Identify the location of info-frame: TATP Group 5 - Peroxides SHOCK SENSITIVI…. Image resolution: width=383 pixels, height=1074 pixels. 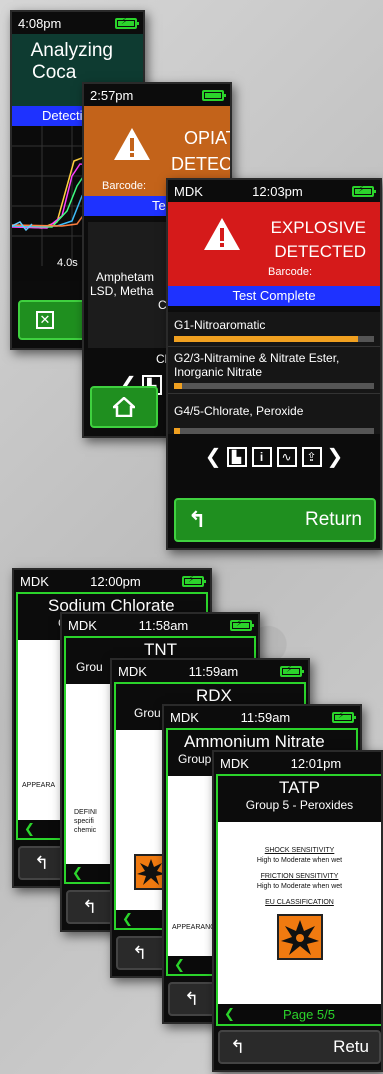
(298, 900).